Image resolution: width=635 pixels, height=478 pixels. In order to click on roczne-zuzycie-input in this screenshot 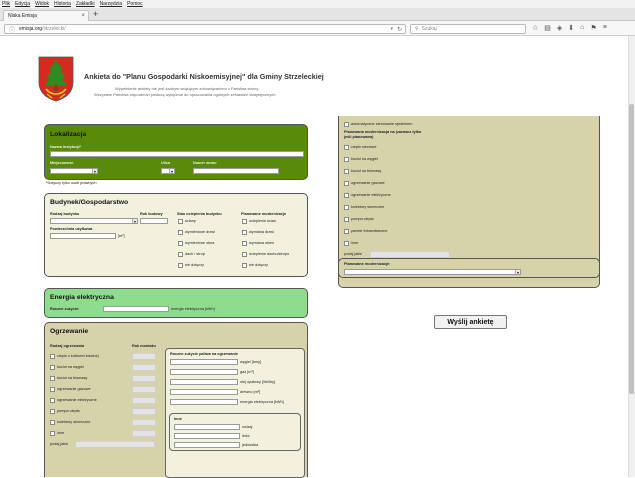, I will do `click(136, 309)`.